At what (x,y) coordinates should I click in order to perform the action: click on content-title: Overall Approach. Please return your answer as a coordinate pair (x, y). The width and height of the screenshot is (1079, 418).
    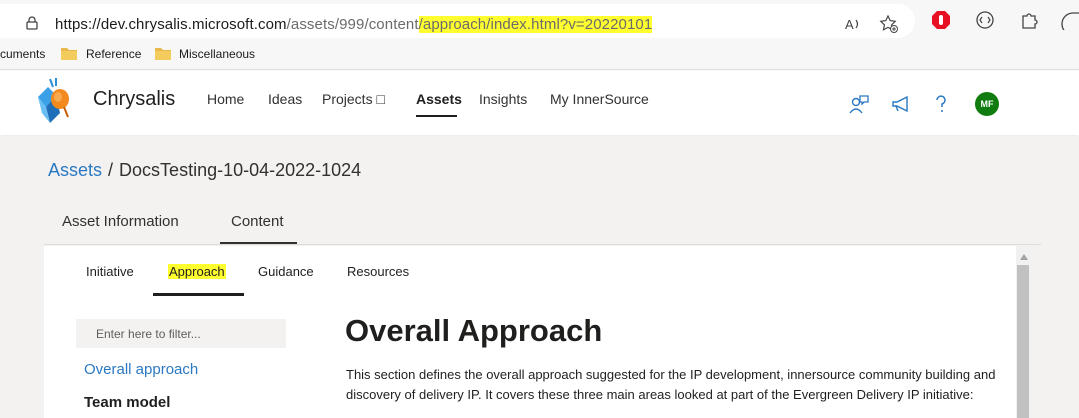
    Looking at the image, I should click on (474, 330).